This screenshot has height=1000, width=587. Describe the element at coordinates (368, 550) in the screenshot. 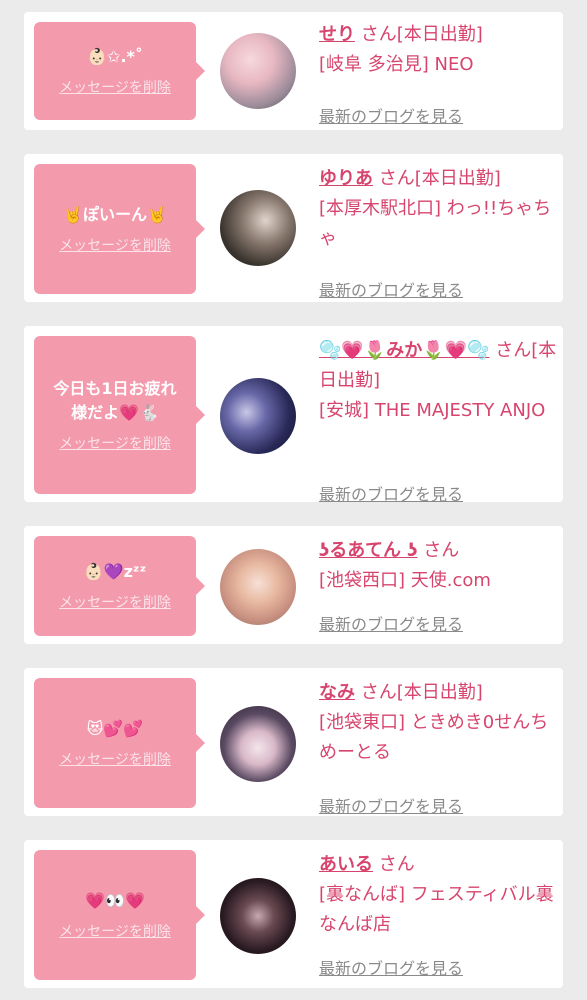

I see `girl-name-link: ʖるあてん ʖ` at that location.